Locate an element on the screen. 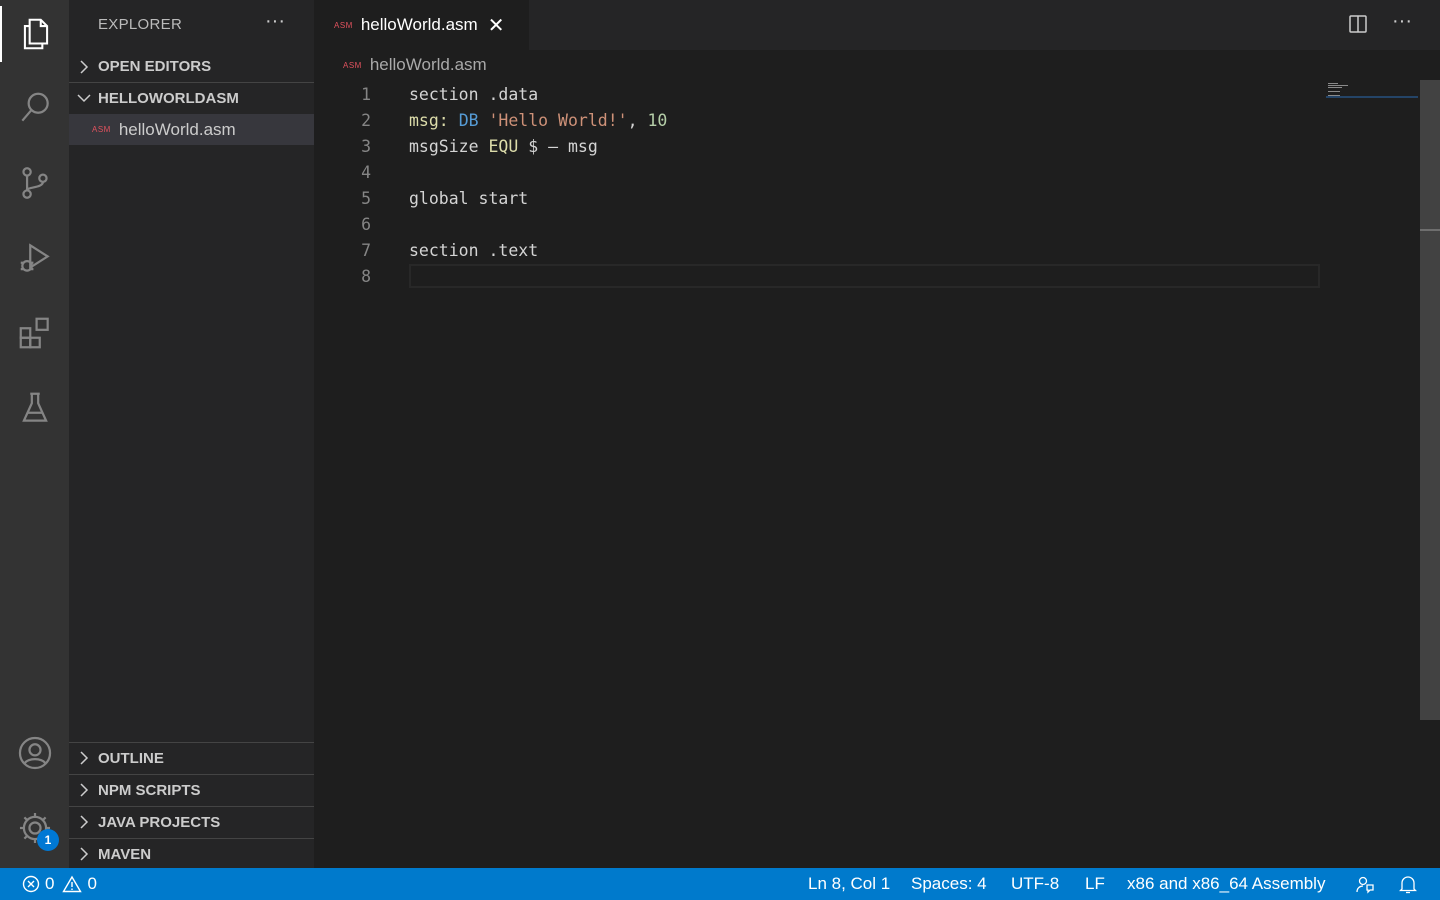  code-line: 3 msgSize EQU $ – msg is located at coordinates (817, 147).